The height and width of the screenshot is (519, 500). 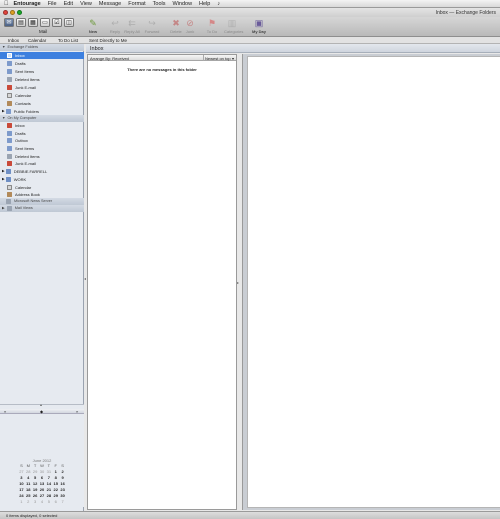 I want to click on close-window-button, so click(x=5, y=12).